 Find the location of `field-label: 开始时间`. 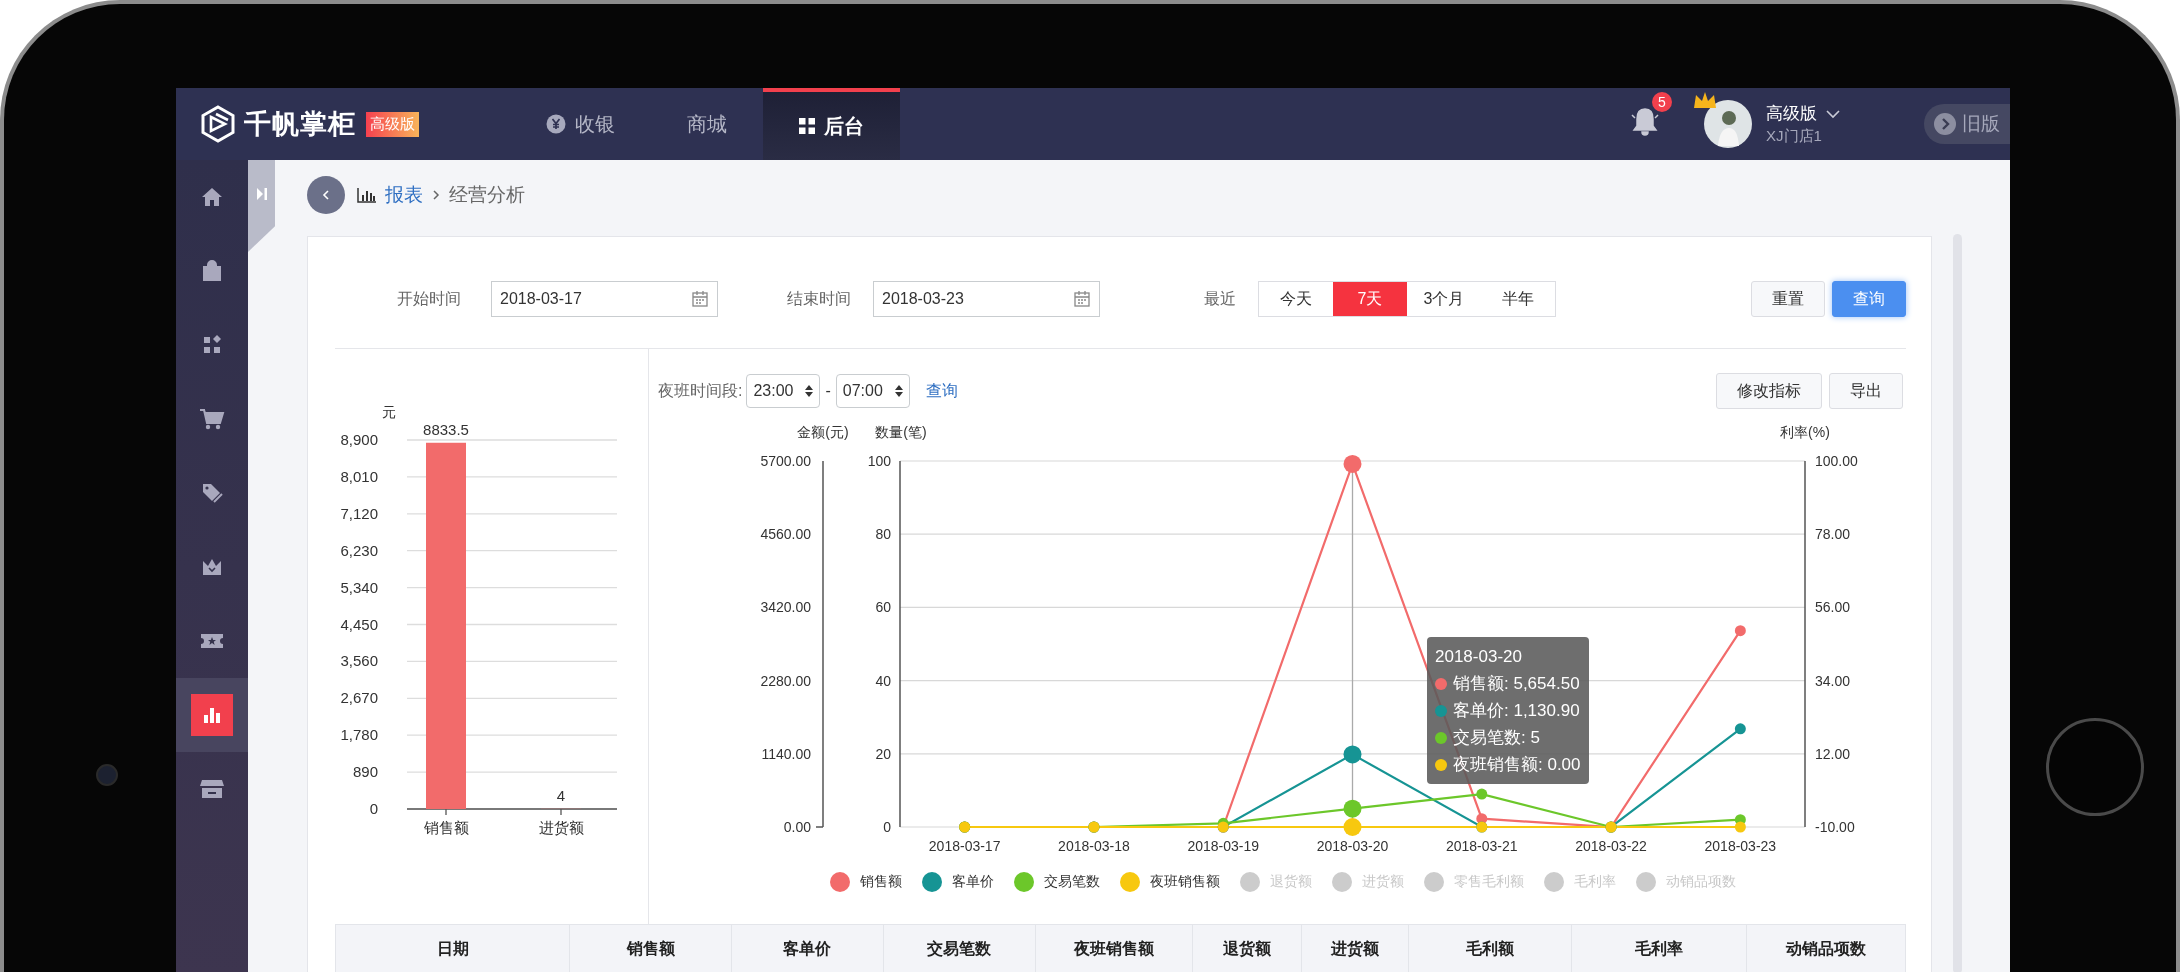

field-label: 开始时间 is located at coordinates (429, 298).